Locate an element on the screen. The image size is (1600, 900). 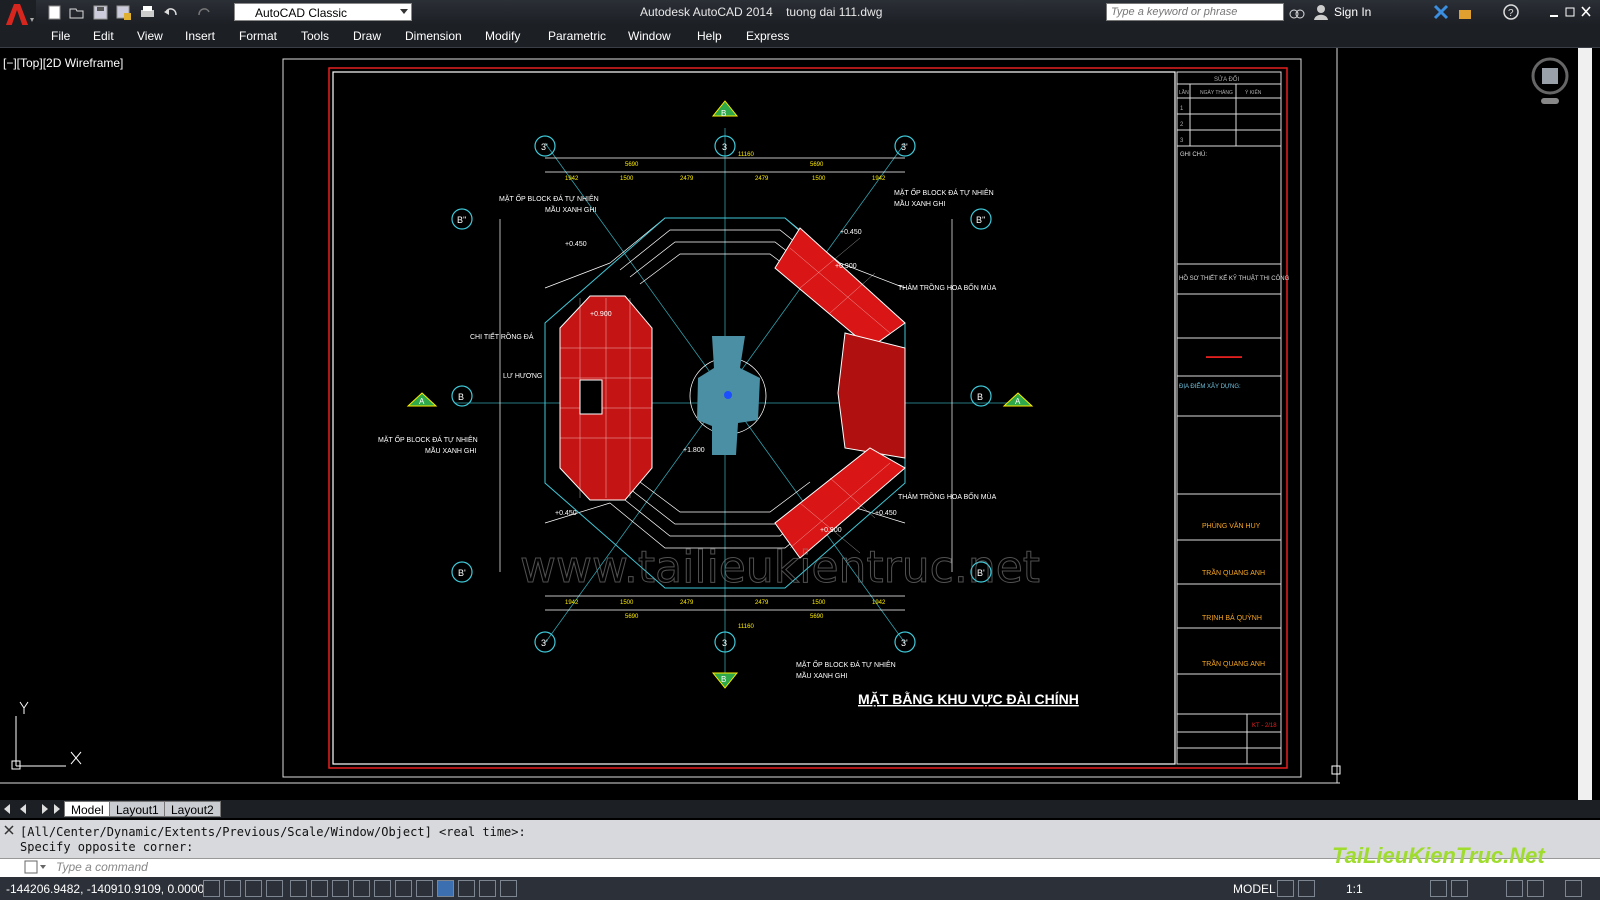
tb-col-3: Ý KIẾN is located at coordinates (1253, 92).